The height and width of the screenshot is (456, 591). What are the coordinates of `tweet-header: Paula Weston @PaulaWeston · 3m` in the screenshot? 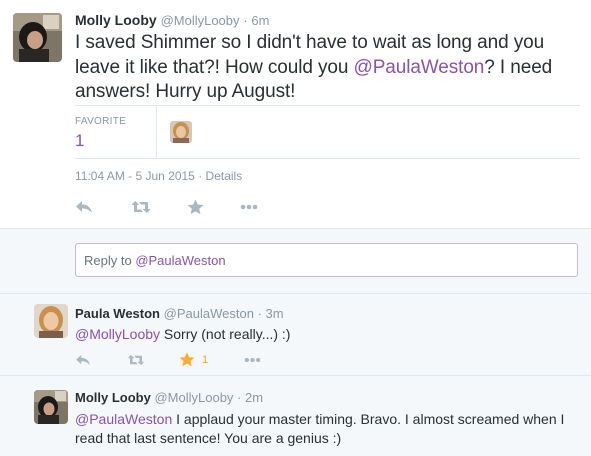 It's located at (179, 313).